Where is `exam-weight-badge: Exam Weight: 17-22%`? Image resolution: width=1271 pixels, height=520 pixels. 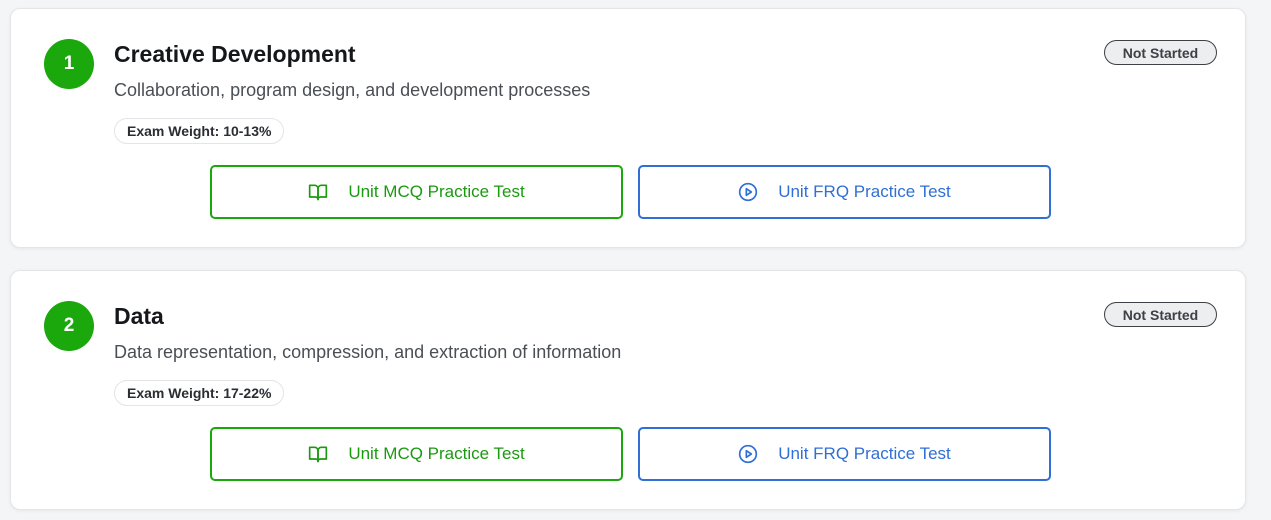
exam-weight-badge: Exam Weight: 17-22% is located at coordinates (199, 393).